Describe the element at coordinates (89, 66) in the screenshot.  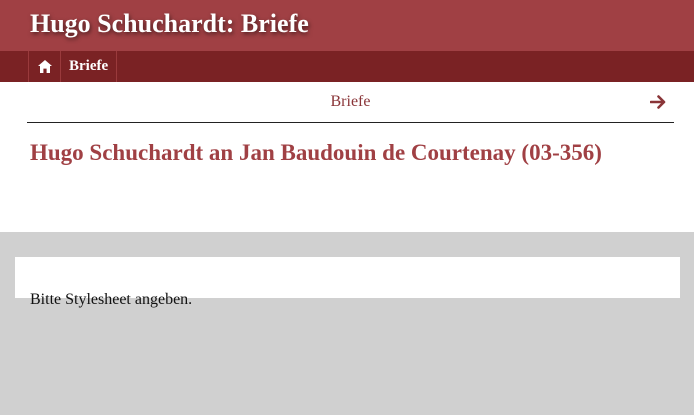
I see `nav-item-briefe: Briefe` at that location.